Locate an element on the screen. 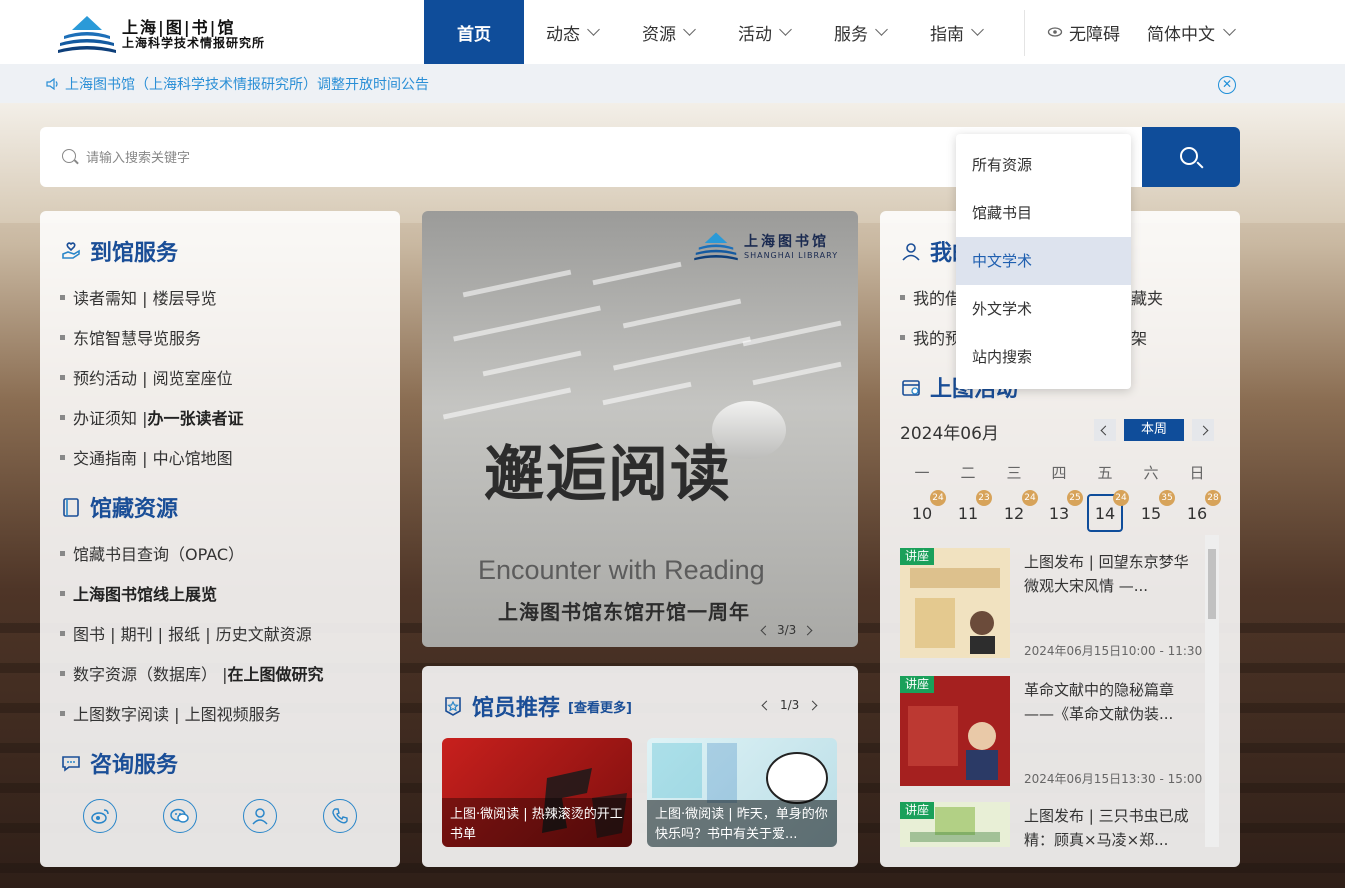 Image resolution: width=1345 pixels, height=888 pixels. list-item-tail: 藏夹 is located at coordinates (1147, 297).